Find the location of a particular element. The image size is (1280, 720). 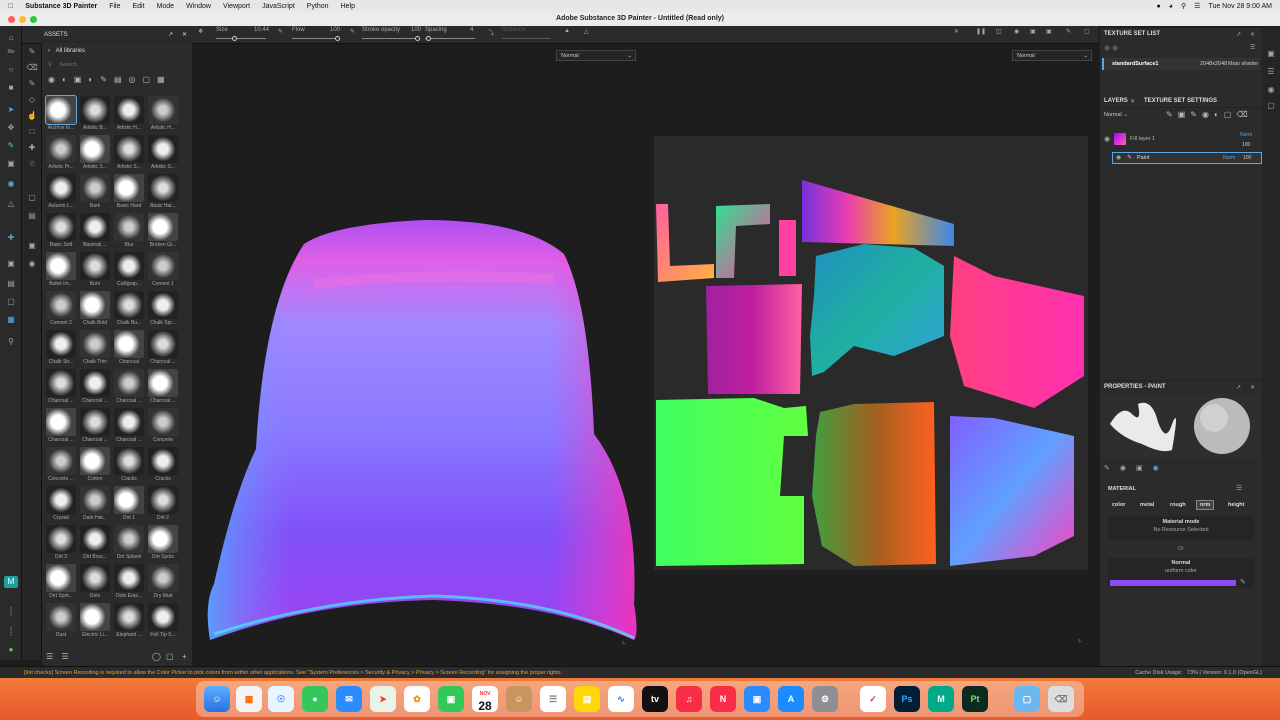

calendar-icon: NOV 28 is located at coordinates (485, 699).